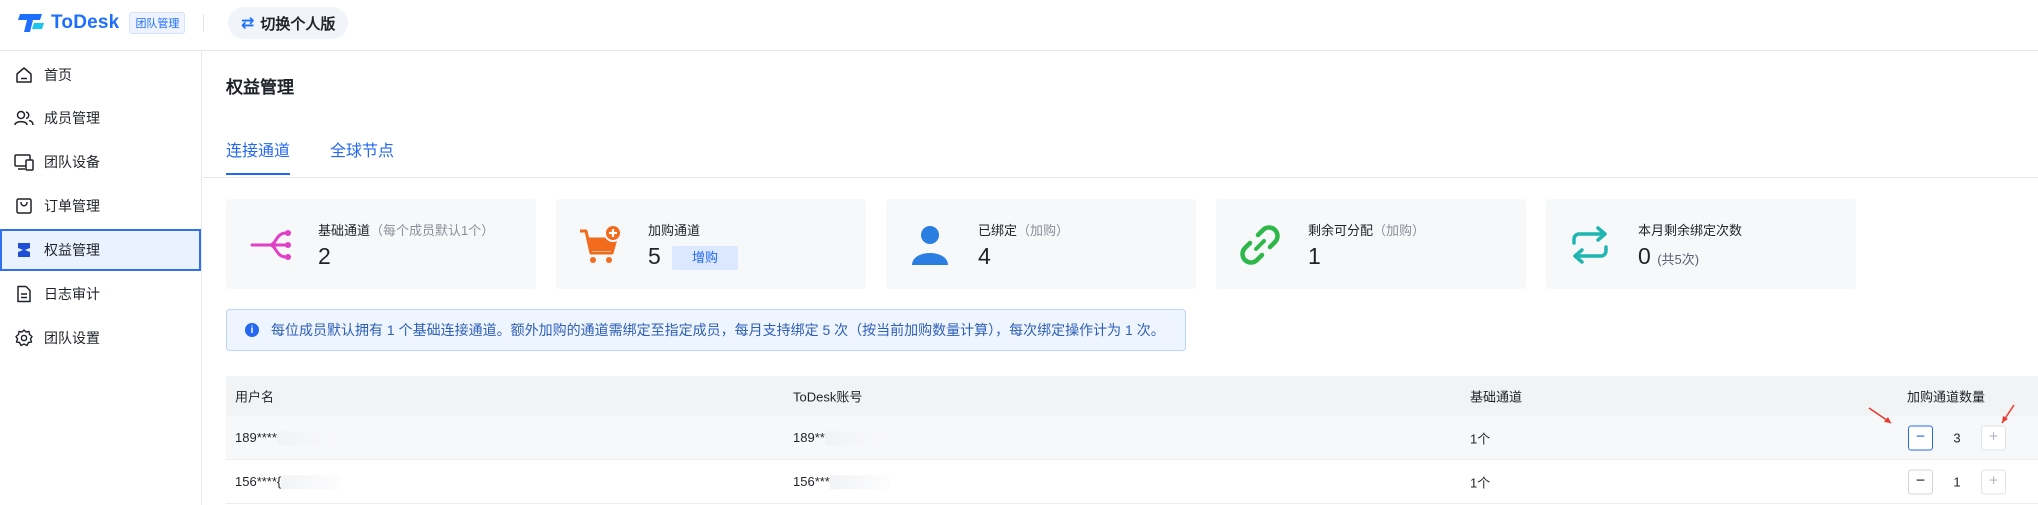  I want to click on column-header-base-channel: 基础通道, so click(1496, 397).